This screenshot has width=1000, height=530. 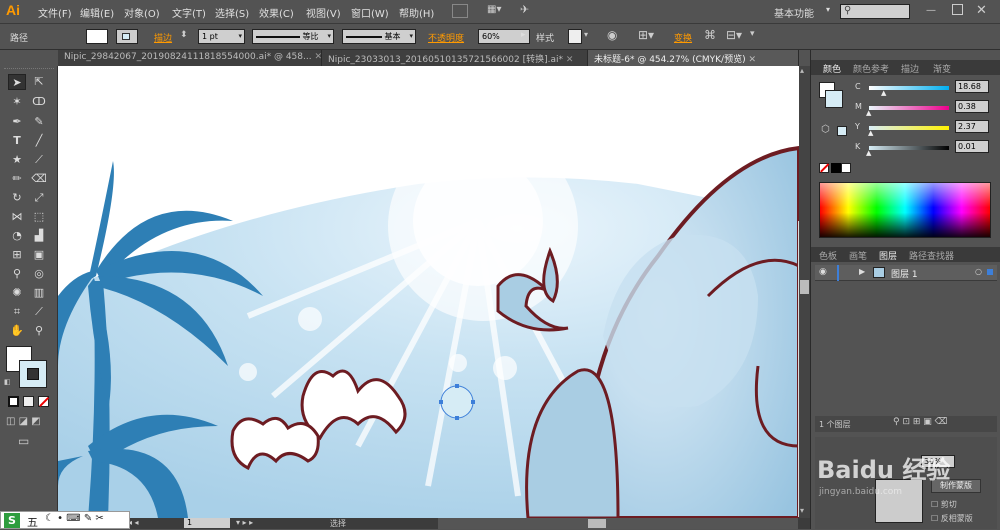 What do you see at coordinates (828, 255) in the screenshot?
I see `tab-swatches: 色板` at bounding box center [828, 255].